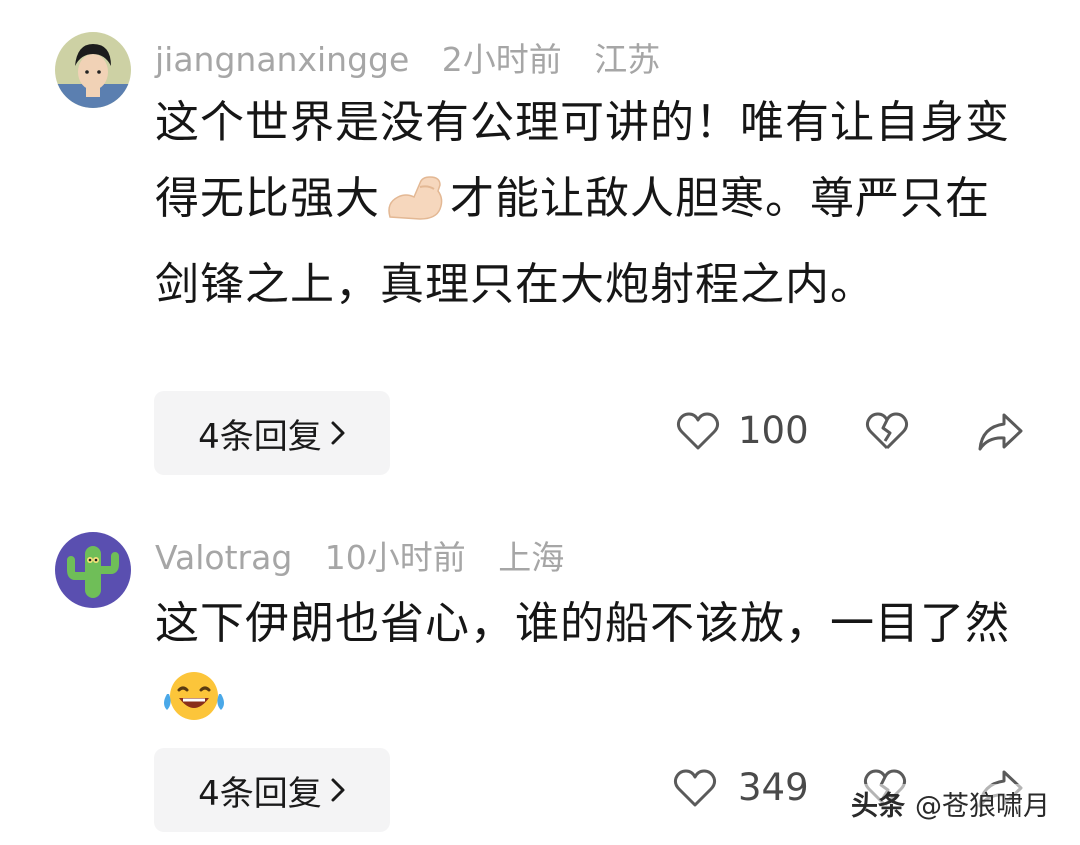 Image resolution: width=1080 pixels, height=845 pixels. Describe the element at coordinates (194, 708) in the screenshot. I see `tears-of-joy-emoji` at that location.